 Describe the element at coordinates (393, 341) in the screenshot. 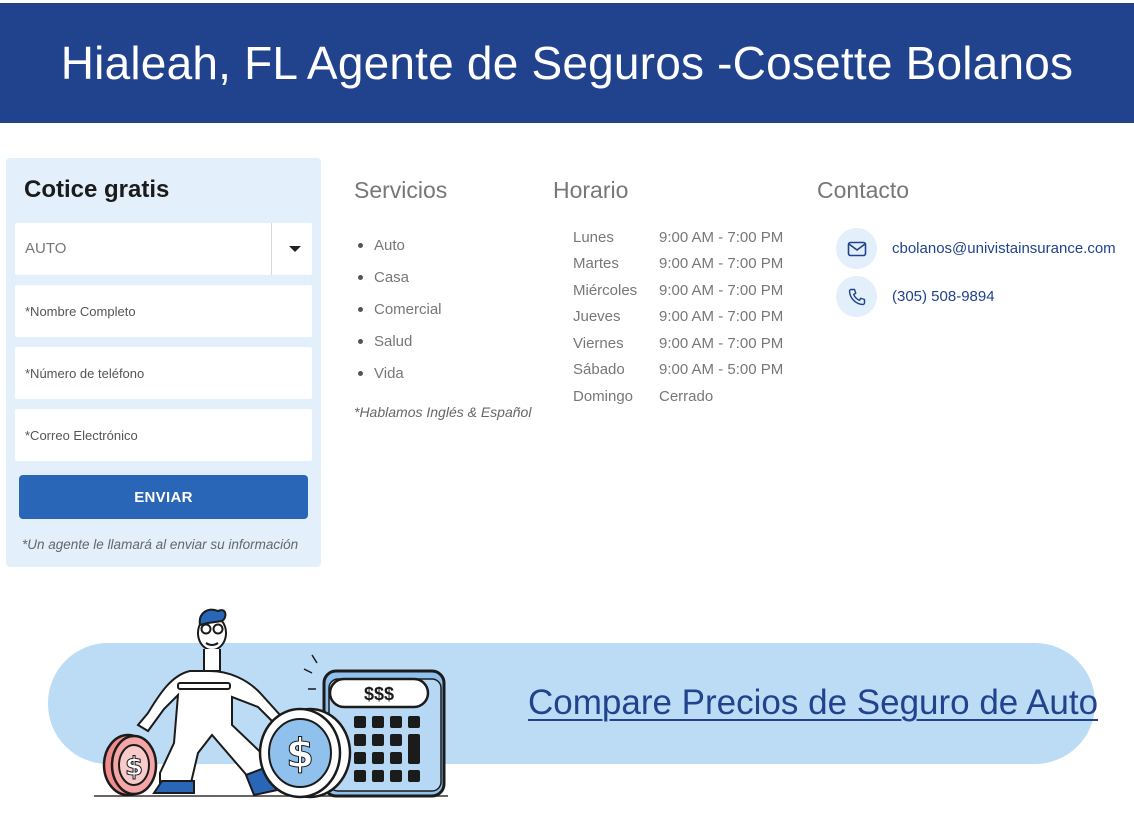

I see `service-label: Salud` at that location.